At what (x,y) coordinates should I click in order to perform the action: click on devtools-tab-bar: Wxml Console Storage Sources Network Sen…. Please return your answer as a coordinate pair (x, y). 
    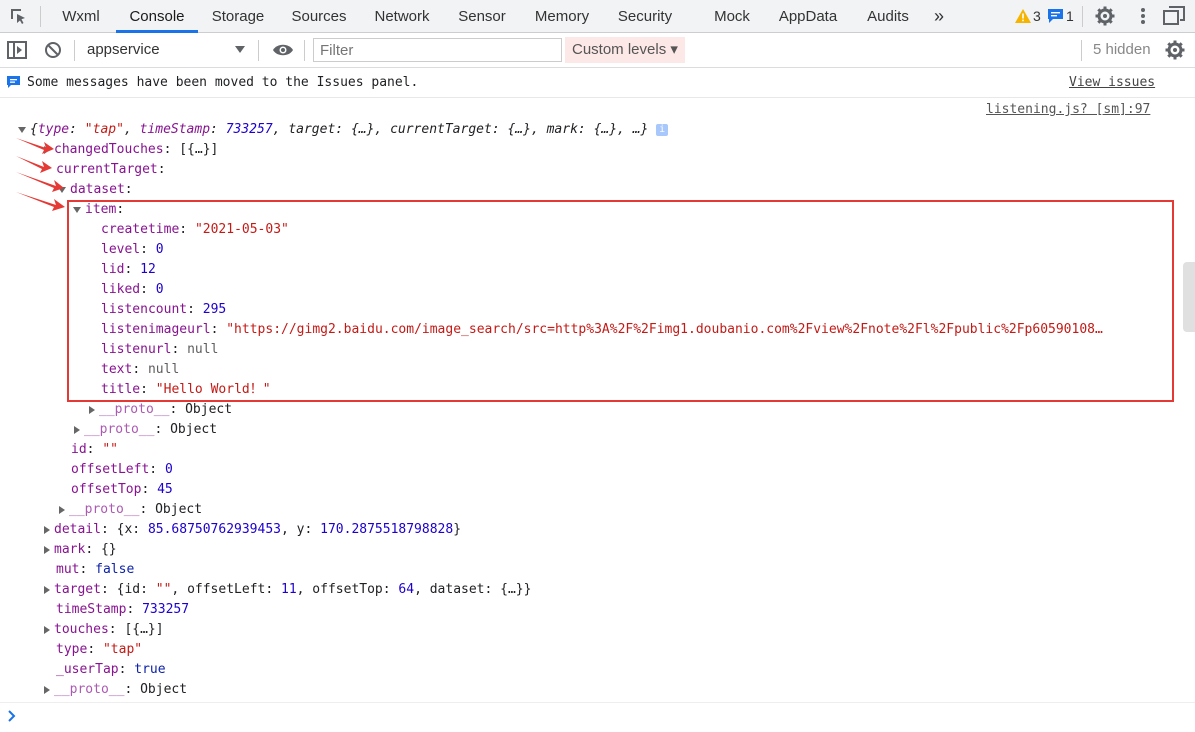
    Looking at the image, I should click on (597, 16).